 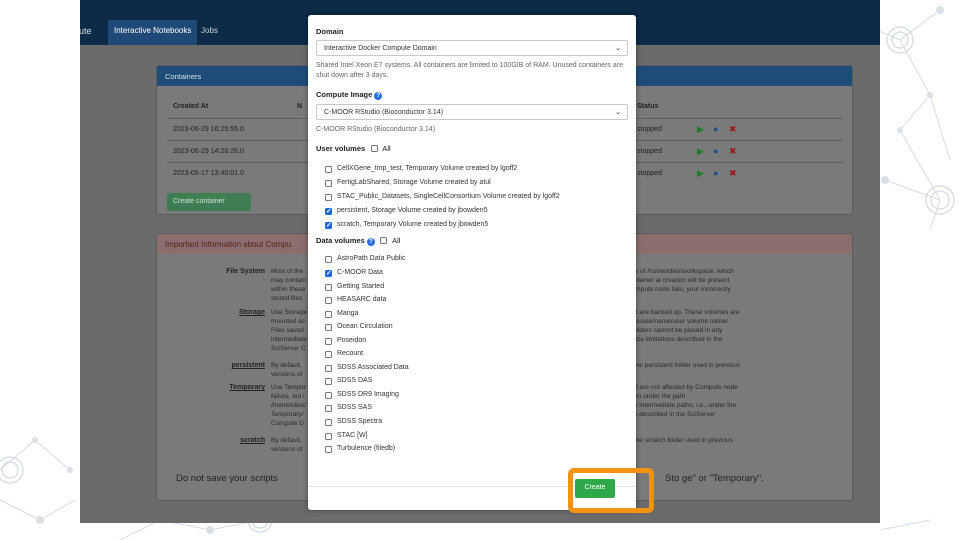 I want to click on footer-warning-left: Do not save your scripts, so click(x=227, y=478).